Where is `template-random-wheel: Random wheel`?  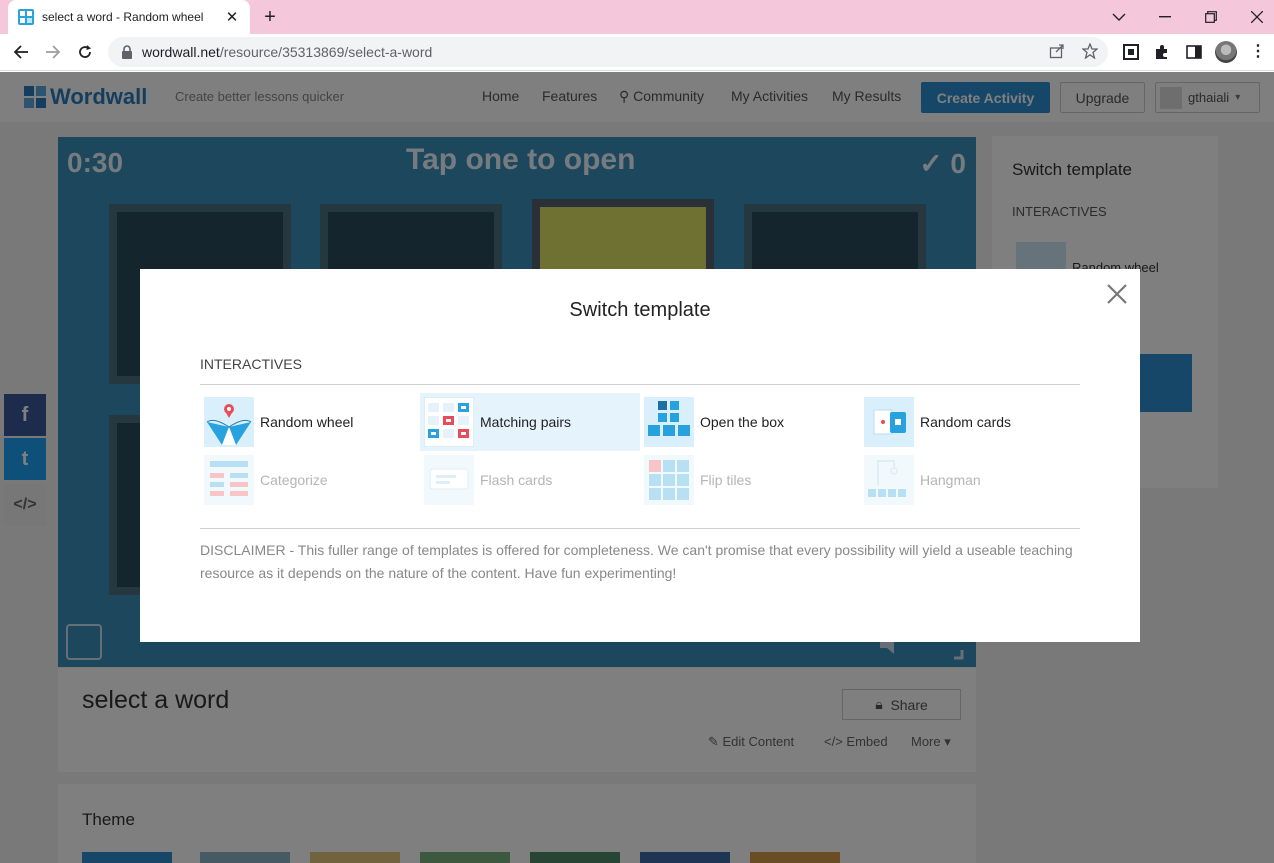 template-random-wheel: Random wheel is located at coordinates (310, 422).